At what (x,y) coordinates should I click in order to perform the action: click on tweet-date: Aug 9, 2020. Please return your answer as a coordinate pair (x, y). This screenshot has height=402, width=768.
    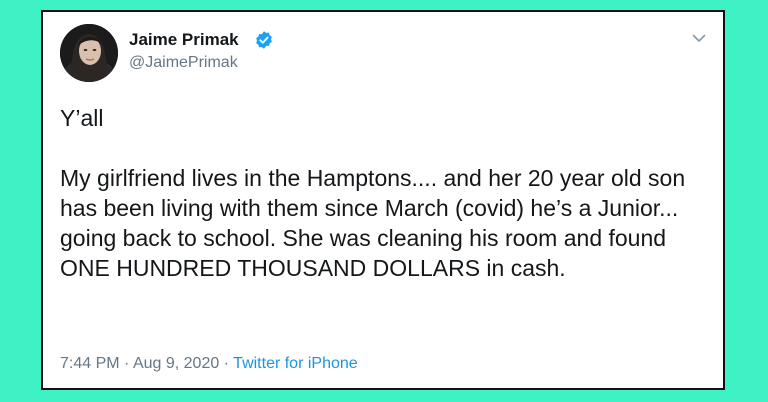
    Looking at the image, I should click on (176, 363).